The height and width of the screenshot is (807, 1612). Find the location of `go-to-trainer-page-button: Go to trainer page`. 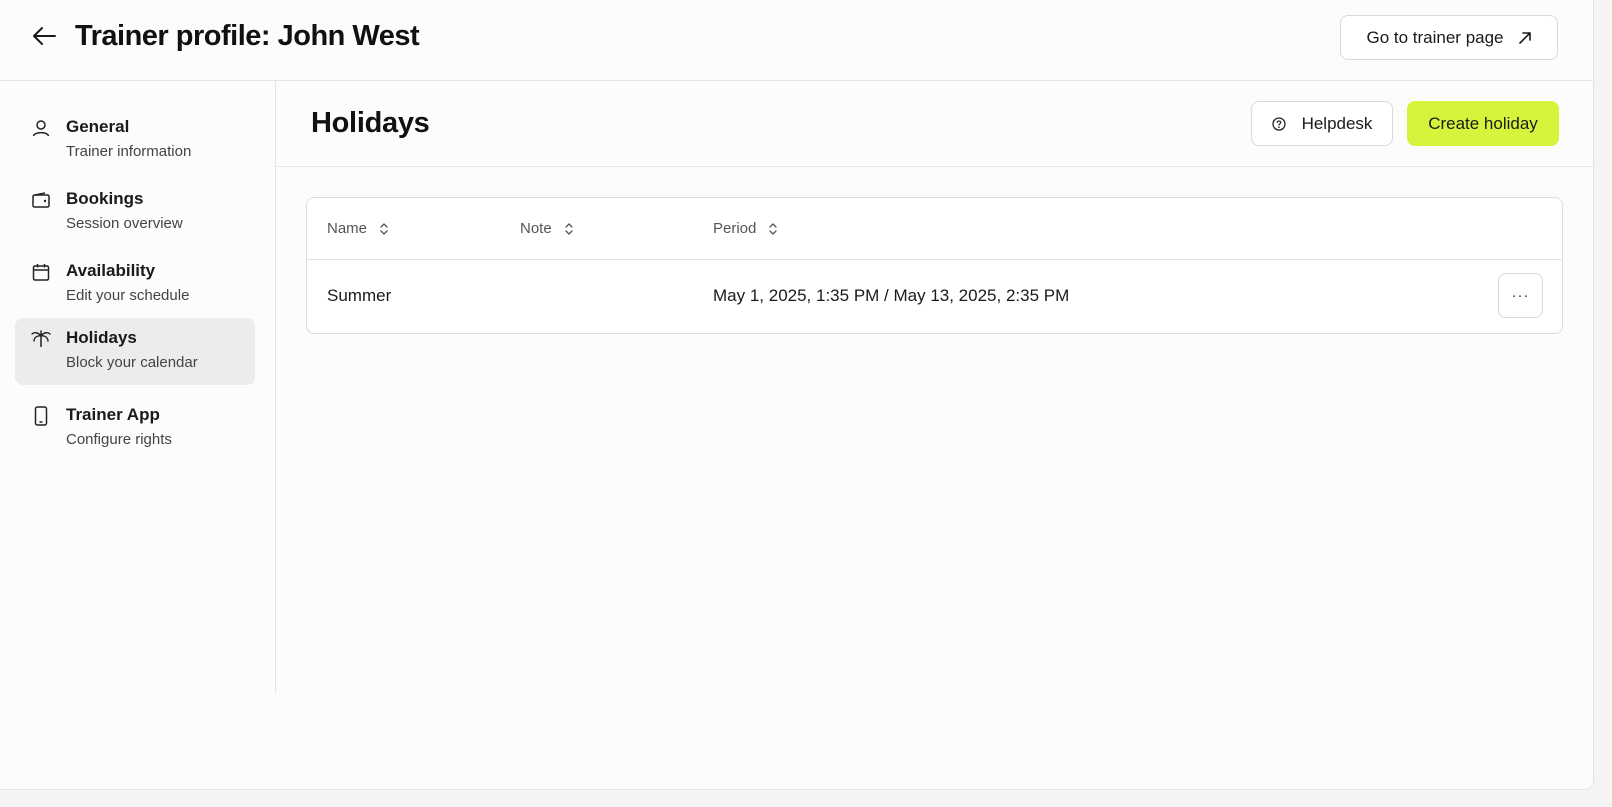

go-to-trainer-page-button: Go to trainer page is located at coordinates (1449, 37).